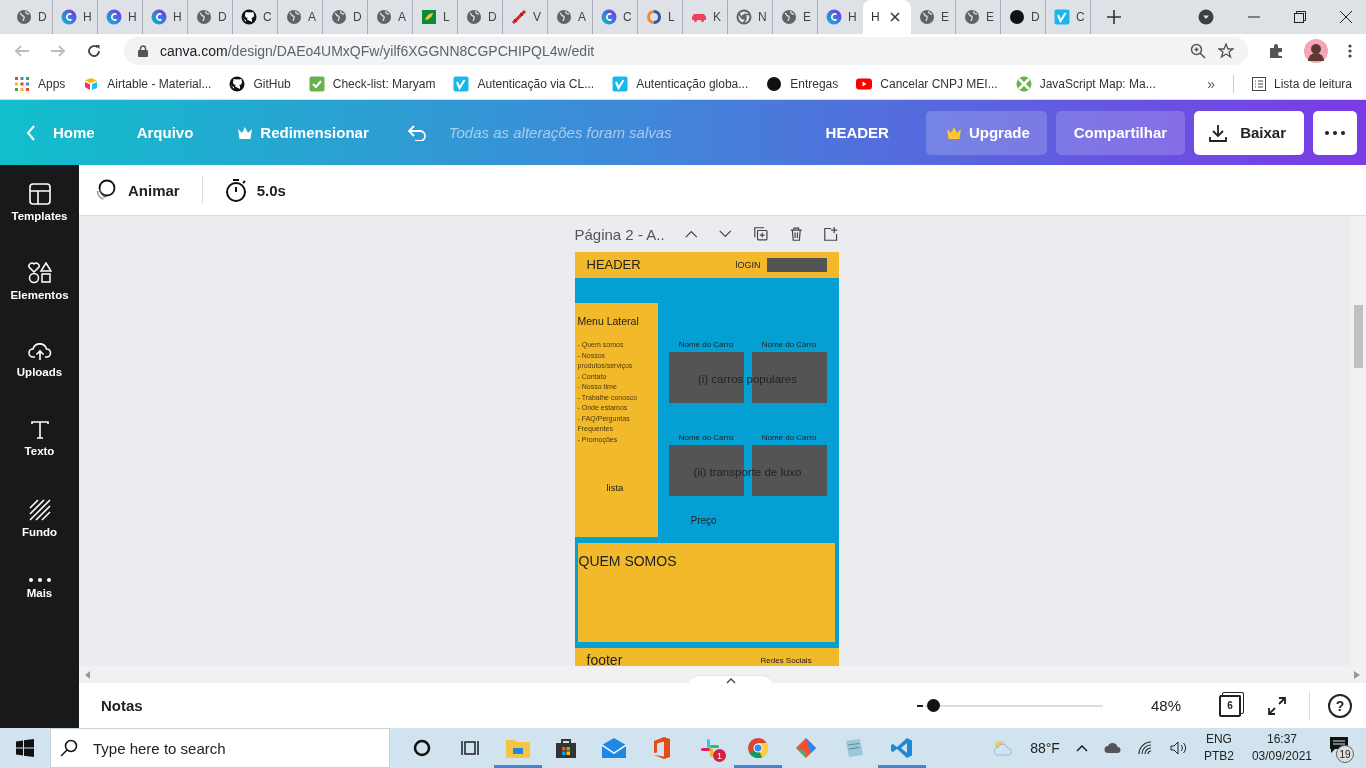  I want to click on side-panel-tab: Fundo, so click(39, 538).